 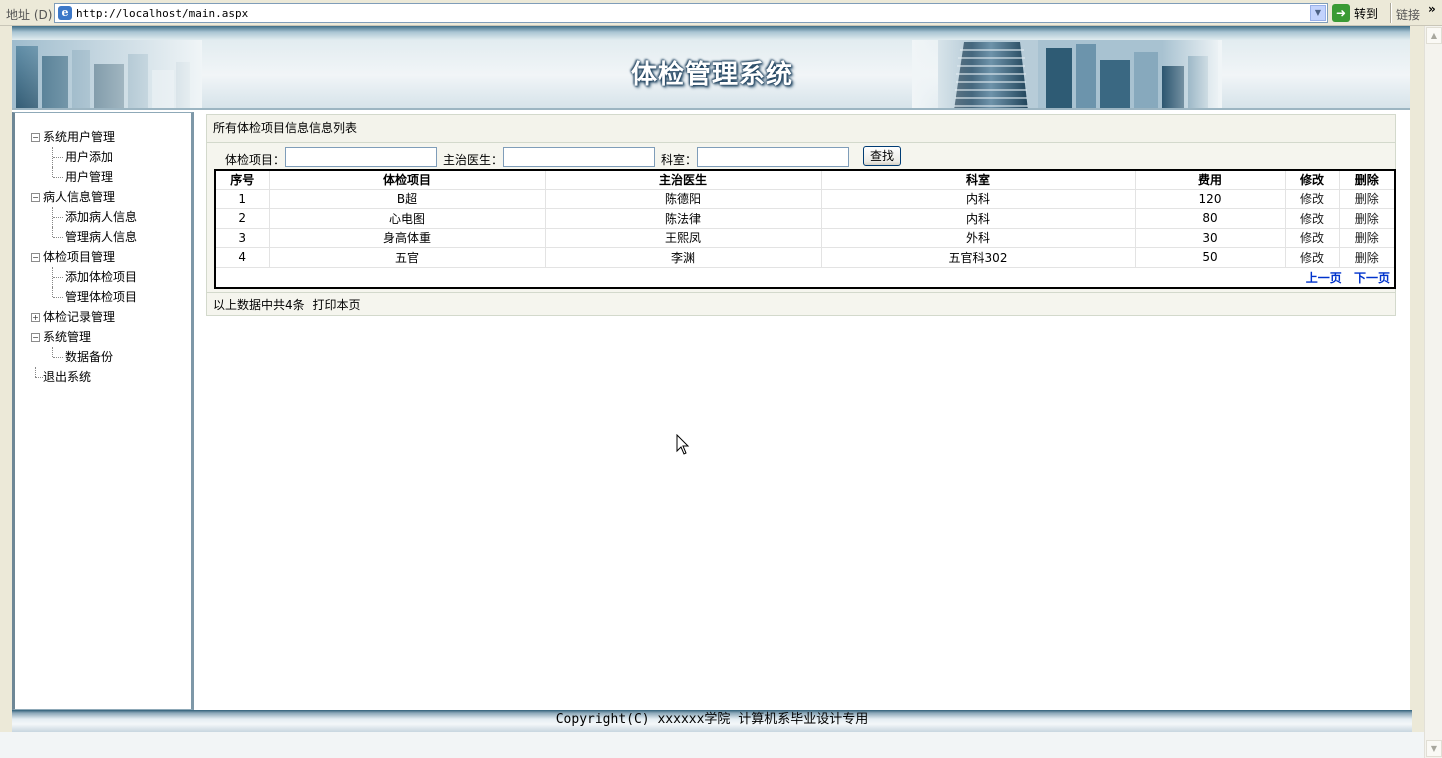 I want to click on tree-item-label: 添加体检项目, so click(x=101, y=277).